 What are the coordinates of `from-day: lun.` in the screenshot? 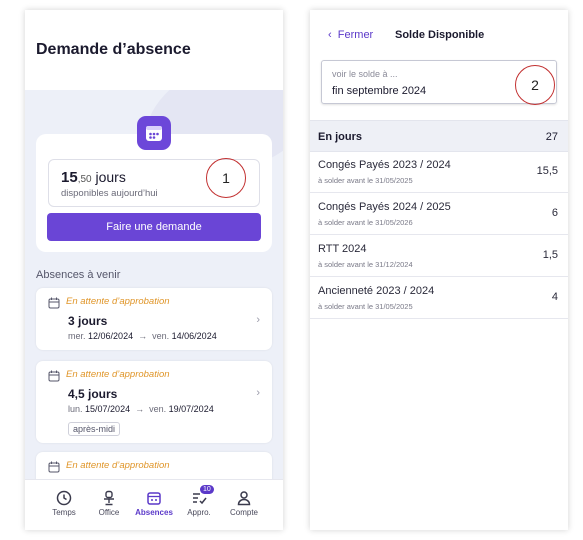 It's located at (75, 409).